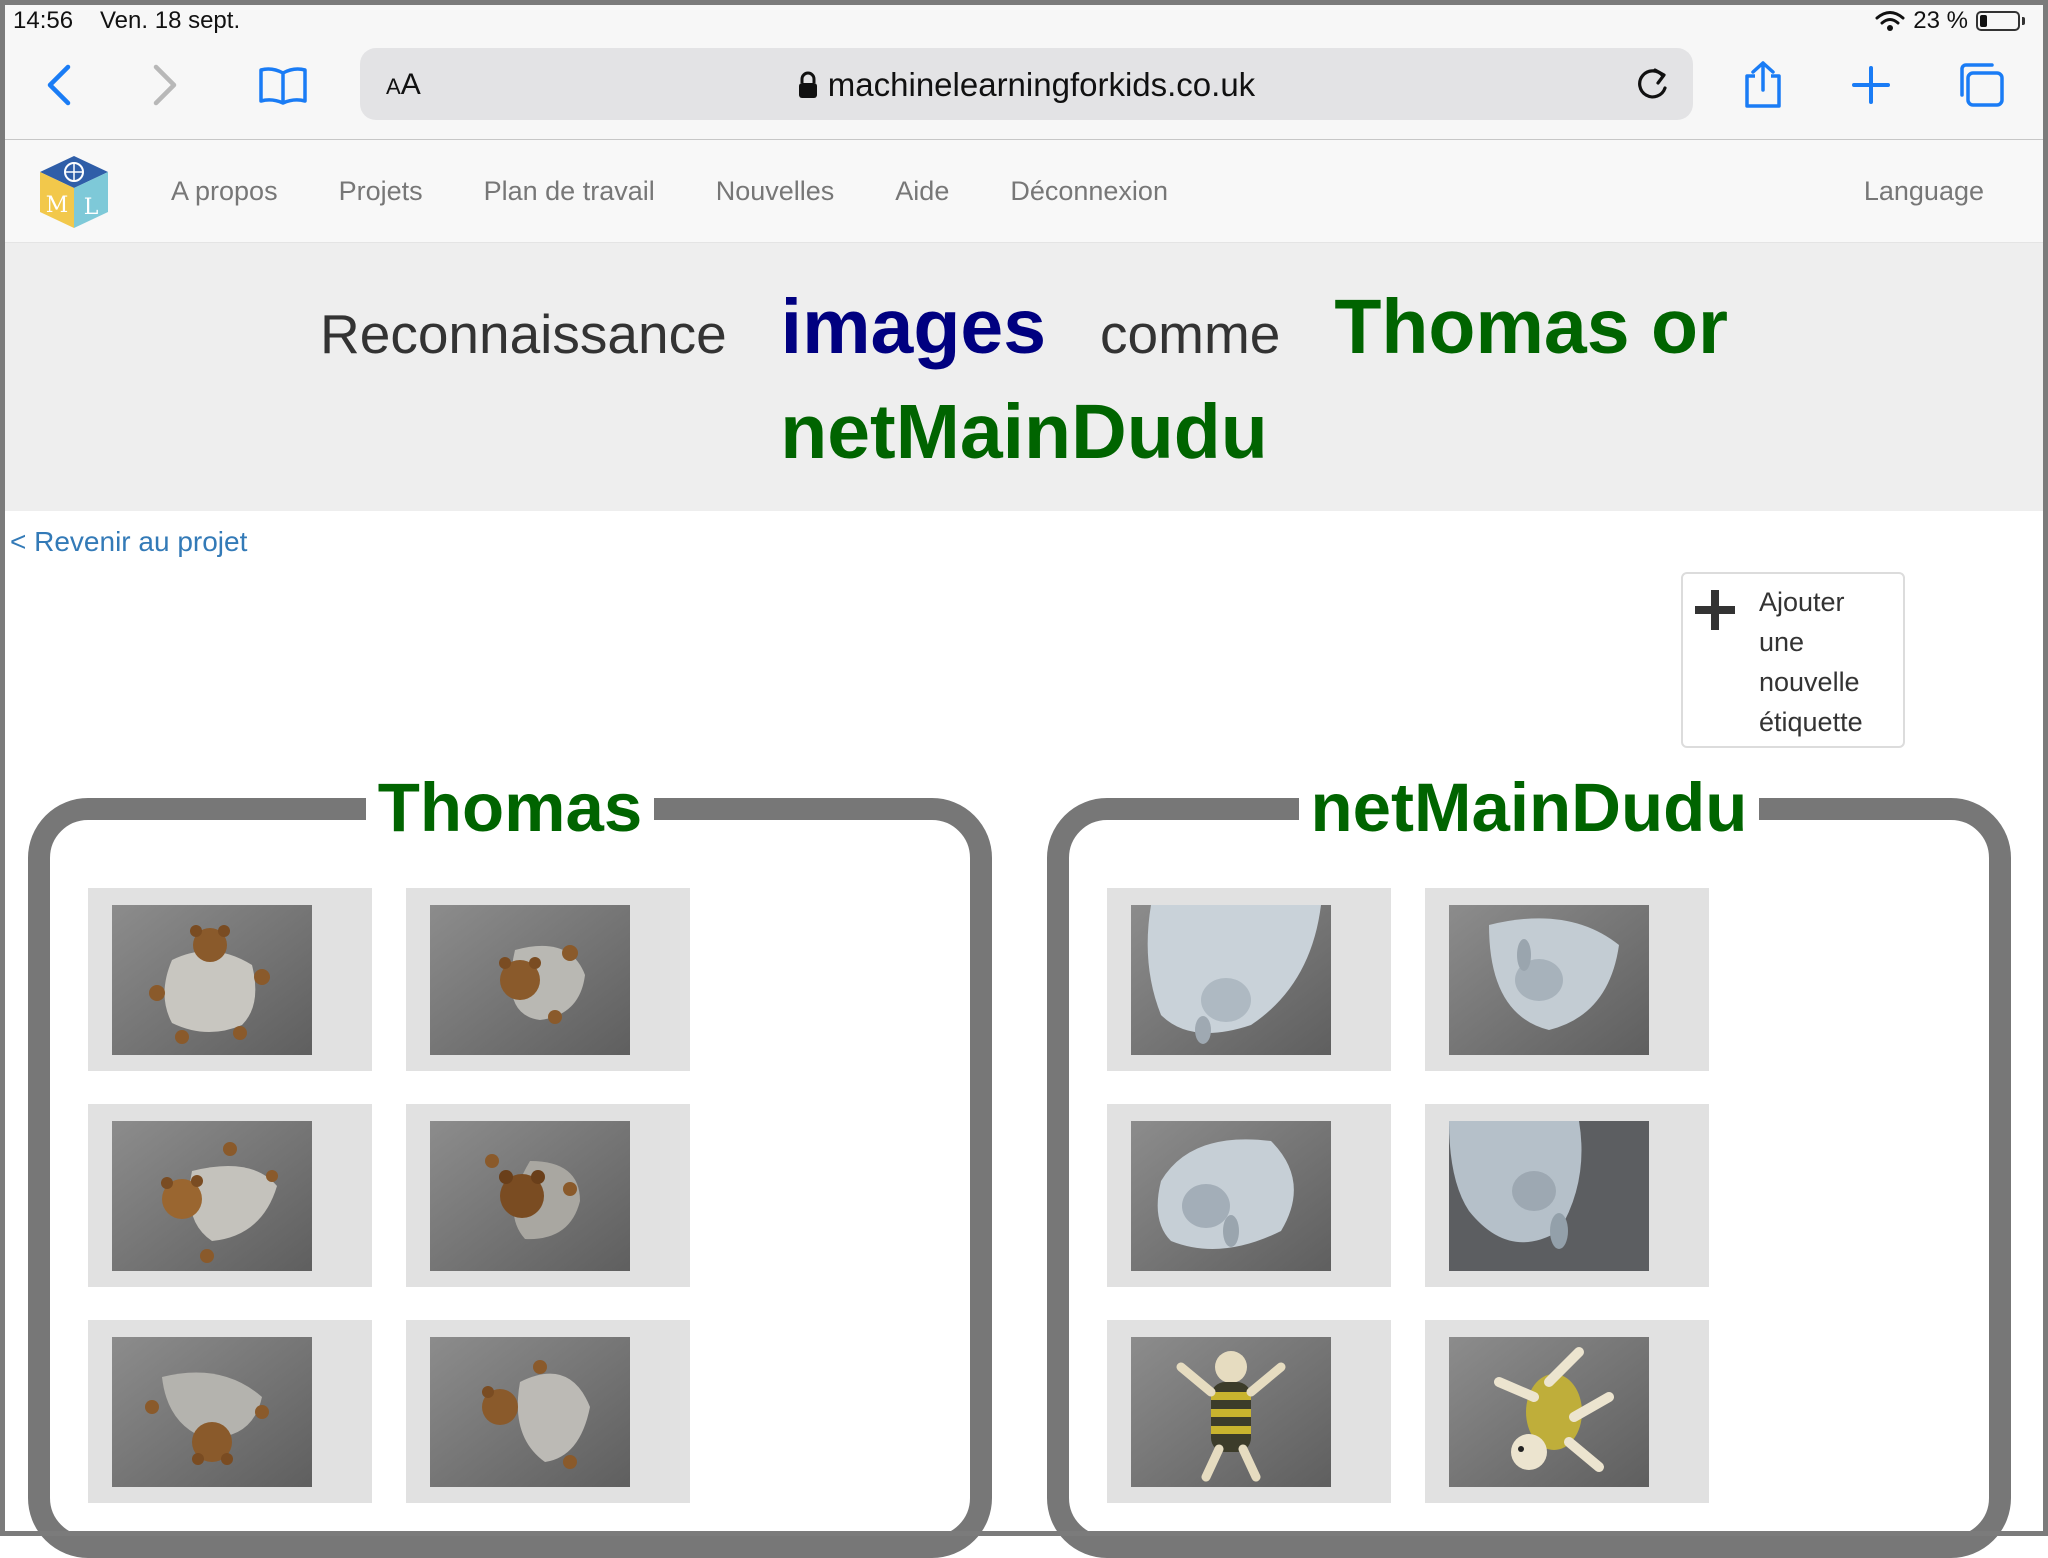 This screenshot has height=1558, width=2048. I want to click on battery-percent: 23 %, so click(1940, 20).